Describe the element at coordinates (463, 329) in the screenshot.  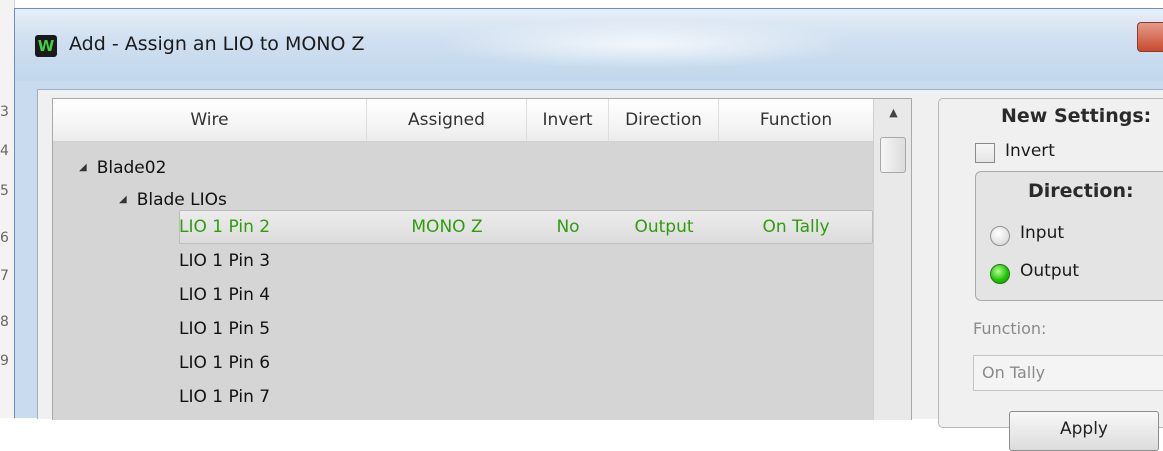
I see `table-row: LIO 1 Pin 5` at that location.